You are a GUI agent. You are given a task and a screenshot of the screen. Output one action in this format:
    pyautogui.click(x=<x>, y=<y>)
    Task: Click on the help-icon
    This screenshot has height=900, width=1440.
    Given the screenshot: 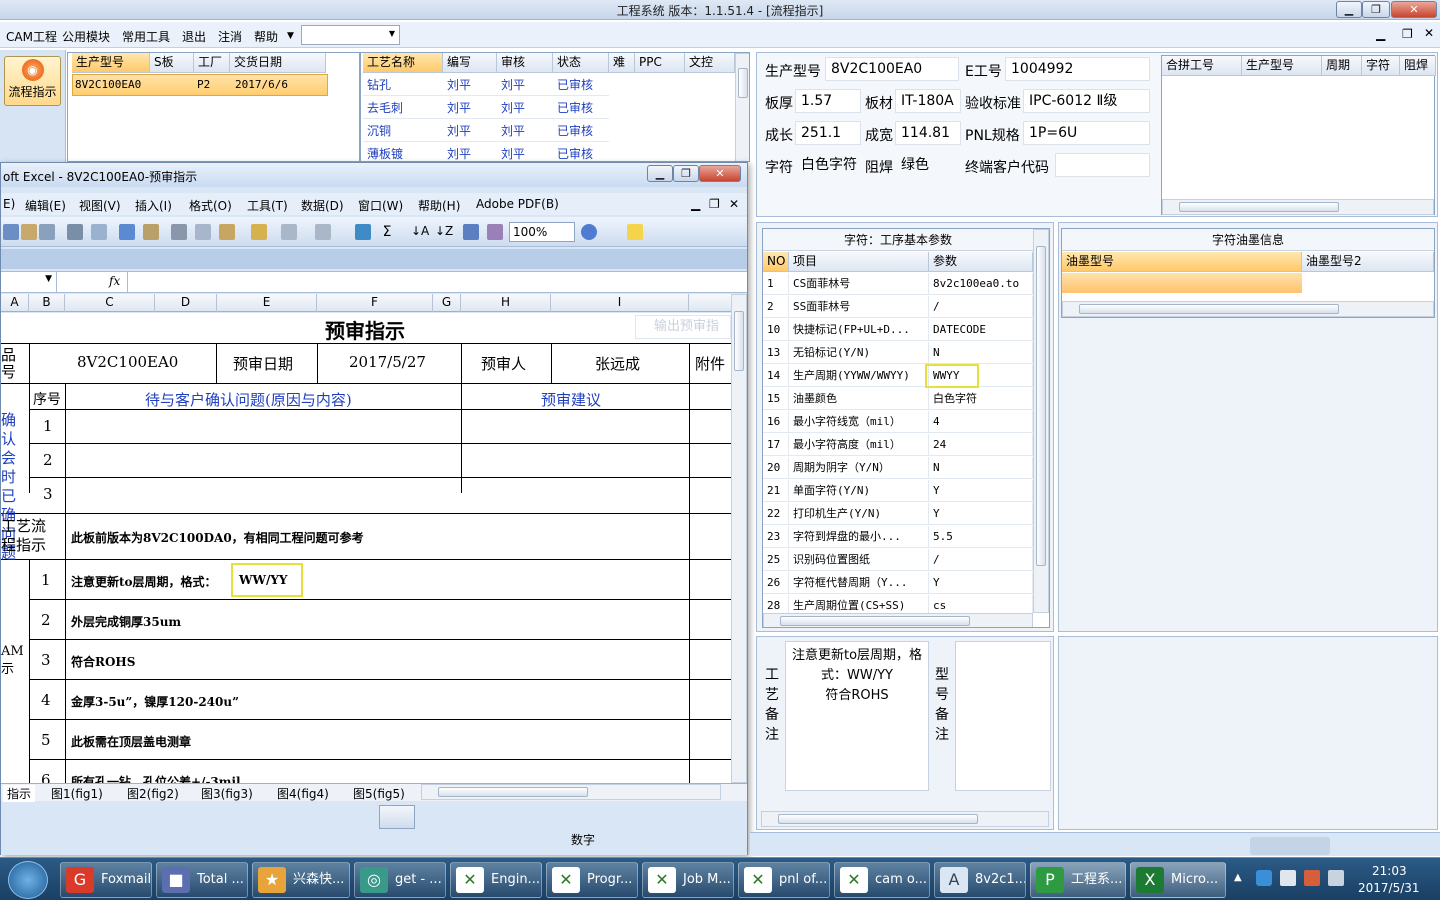 What is the action you would take?
    pyautogui.click(x=589, y=232)
    